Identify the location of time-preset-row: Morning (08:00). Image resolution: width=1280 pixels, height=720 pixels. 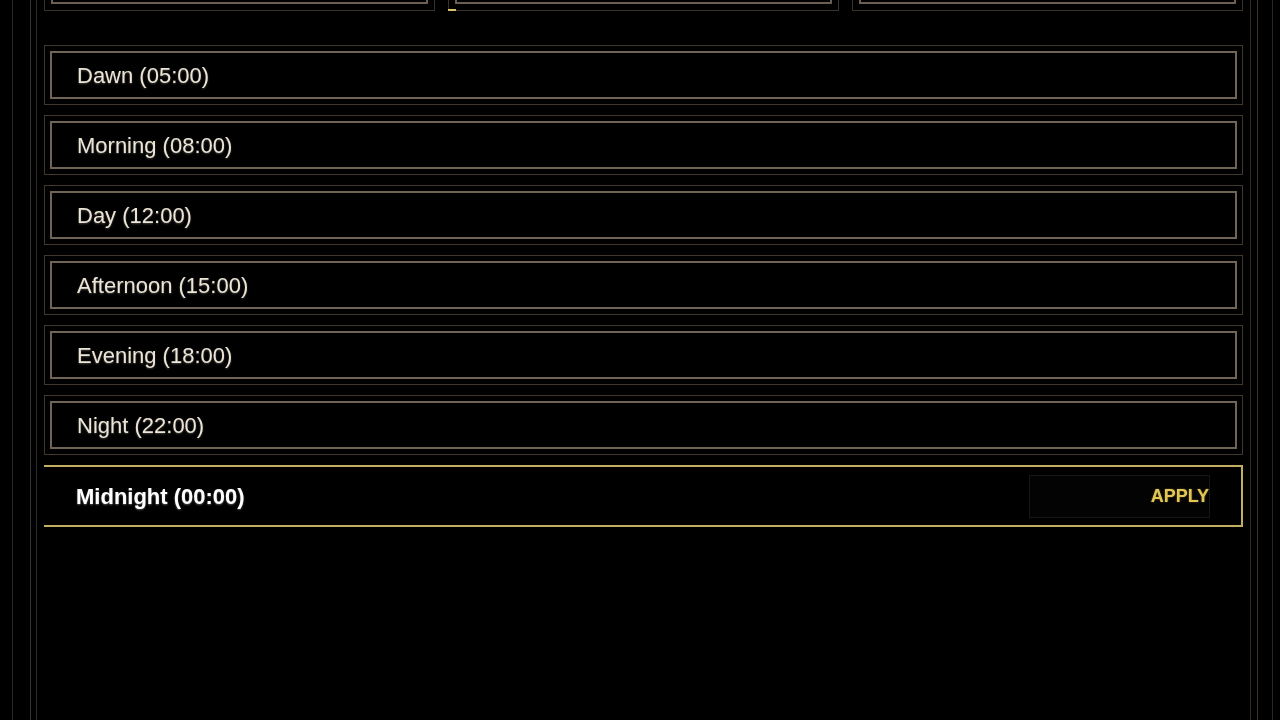
(643, 145).